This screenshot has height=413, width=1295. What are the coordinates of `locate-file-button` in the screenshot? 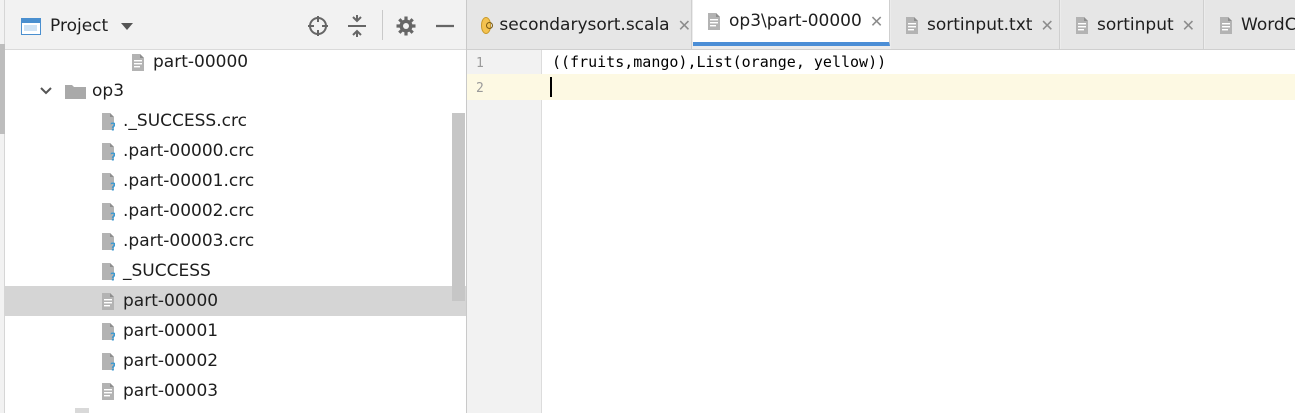 It's located at (318, 26).